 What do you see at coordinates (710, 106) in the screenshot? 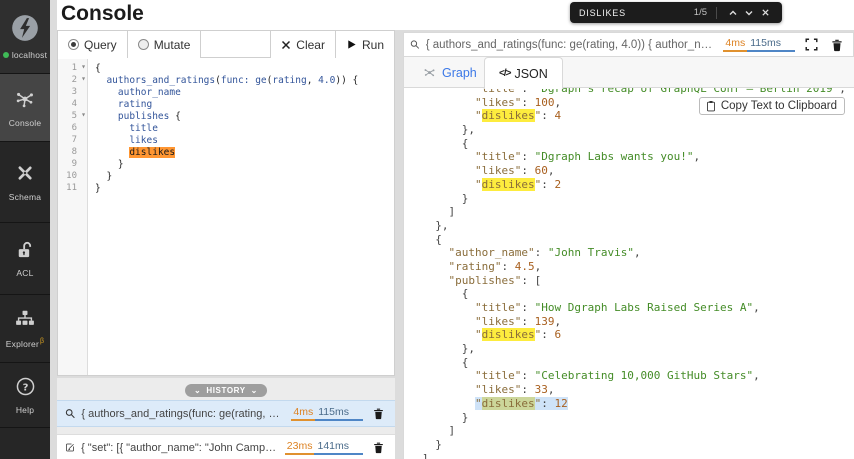
I see `clipboard-icon` at bounding box center [710, 106].